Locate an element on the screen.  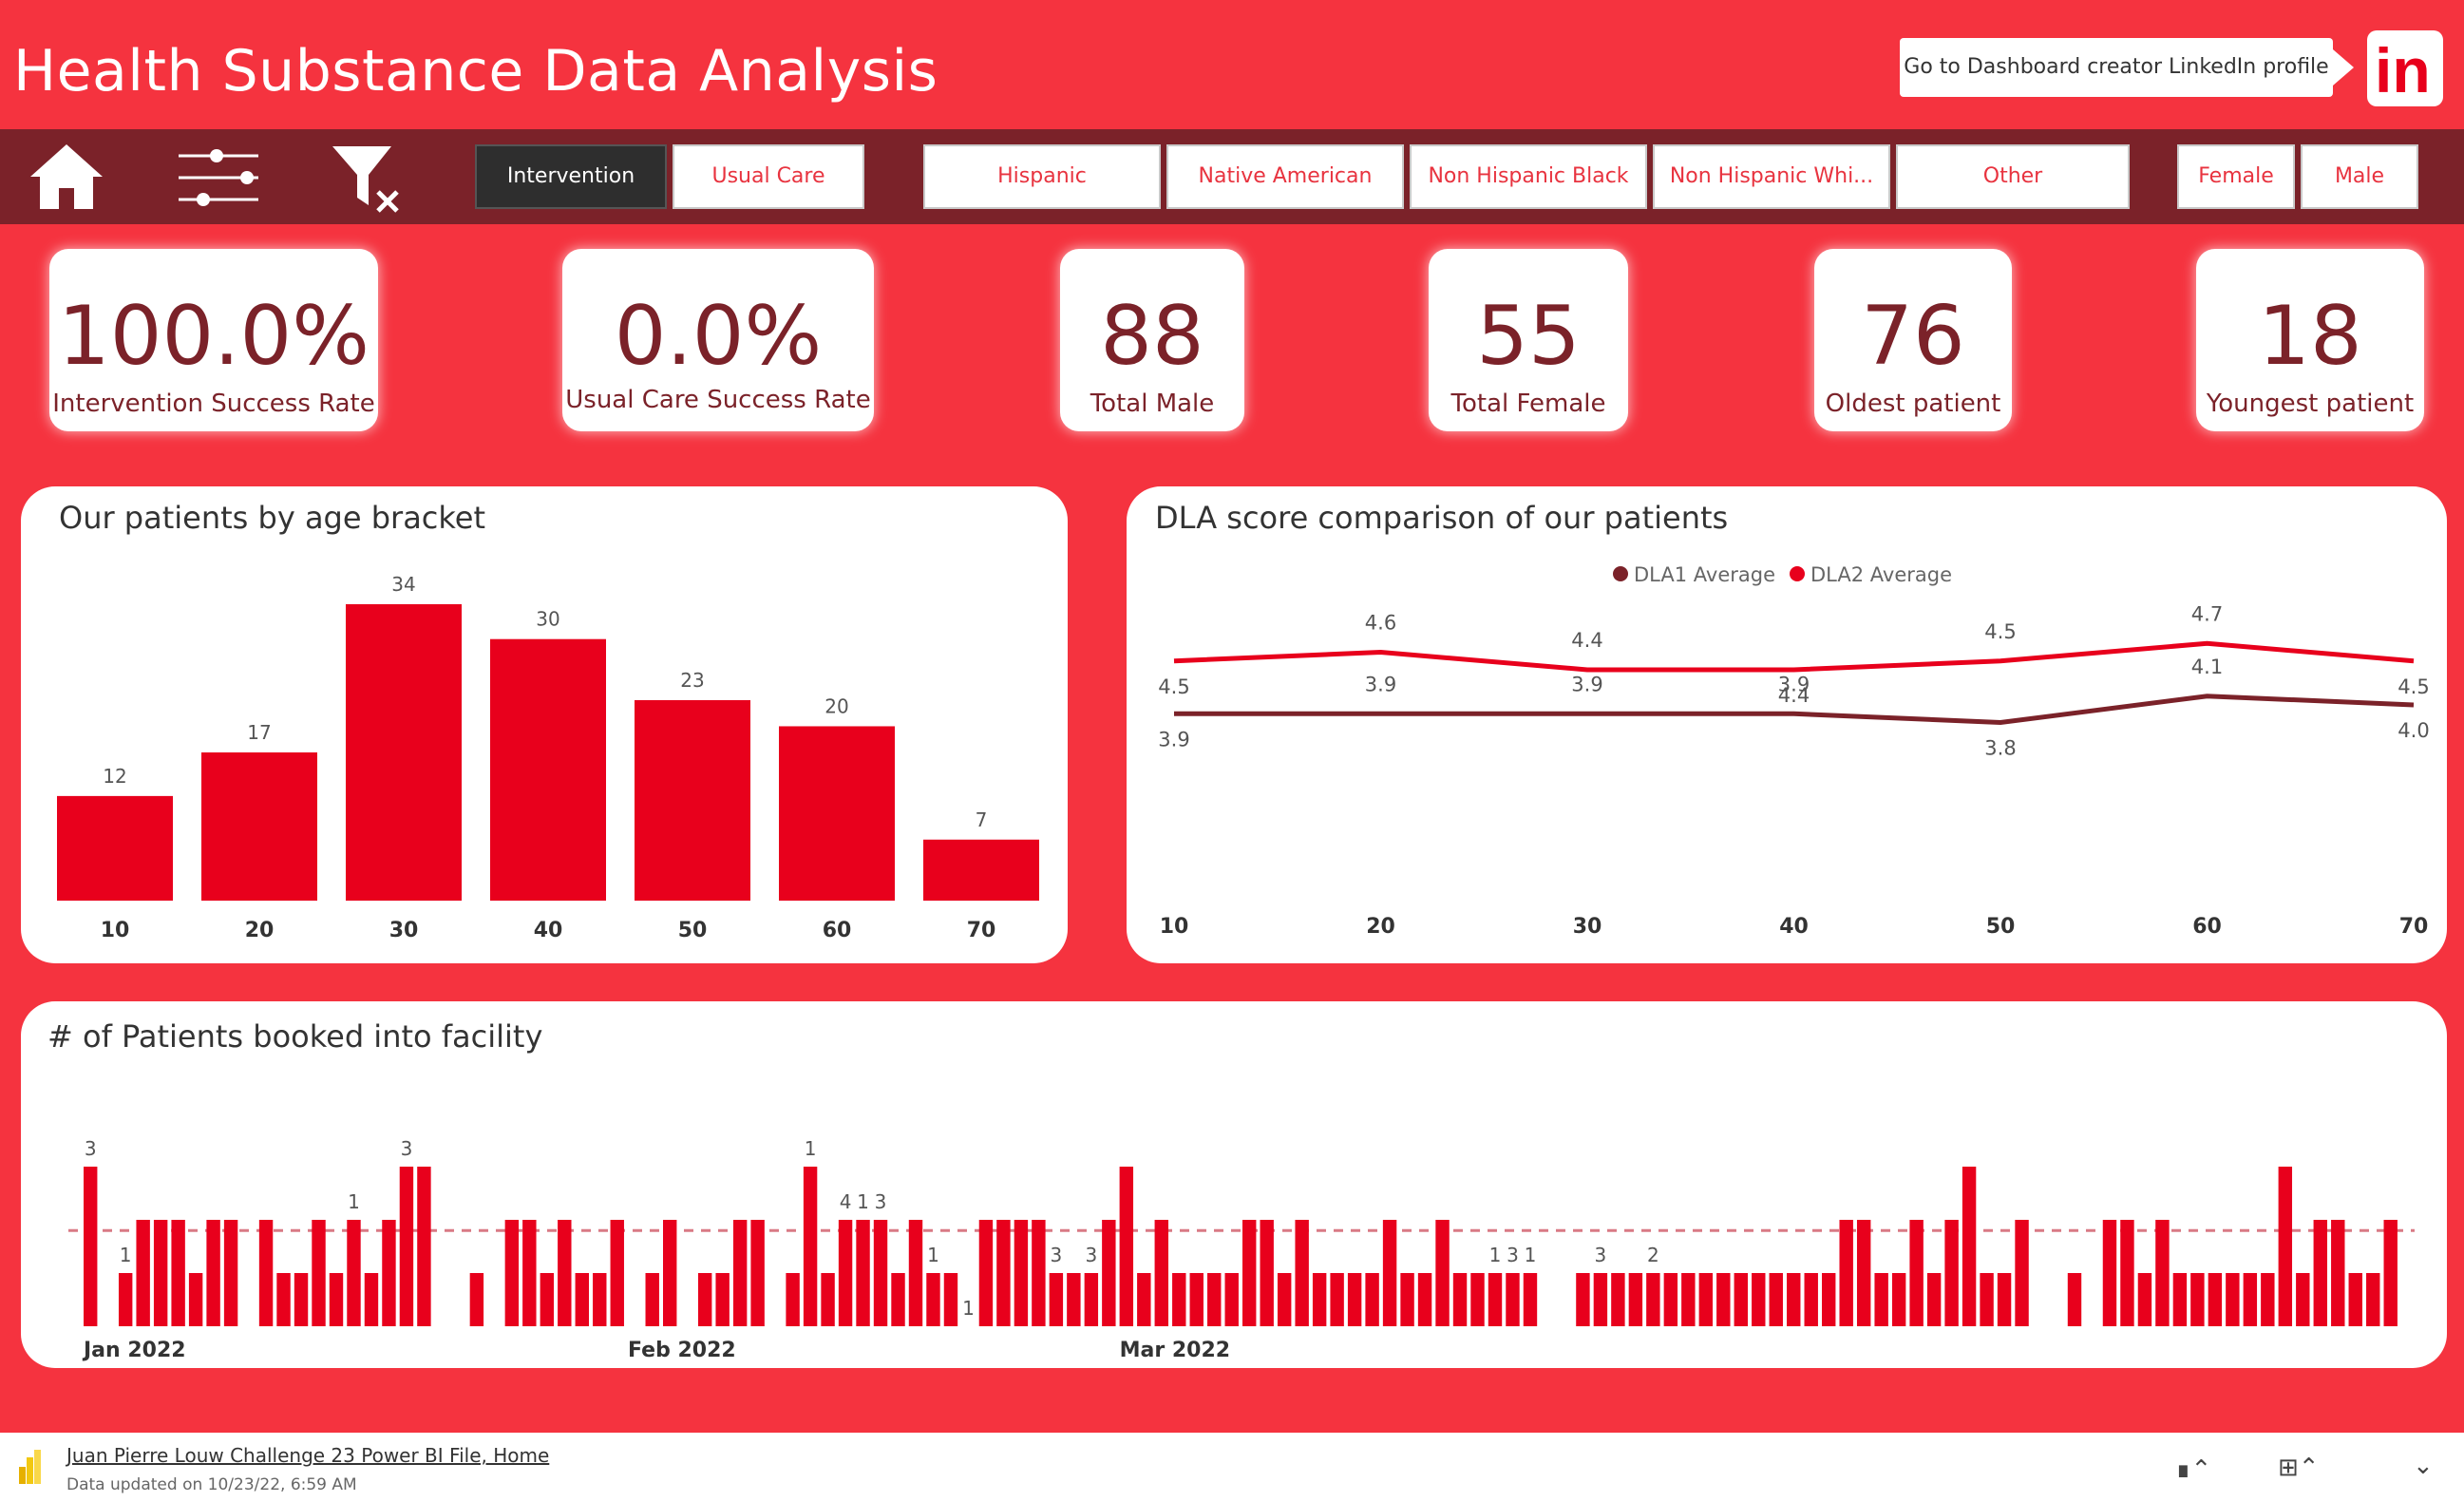
data-label: 23 is located at coordinates (692, 680).